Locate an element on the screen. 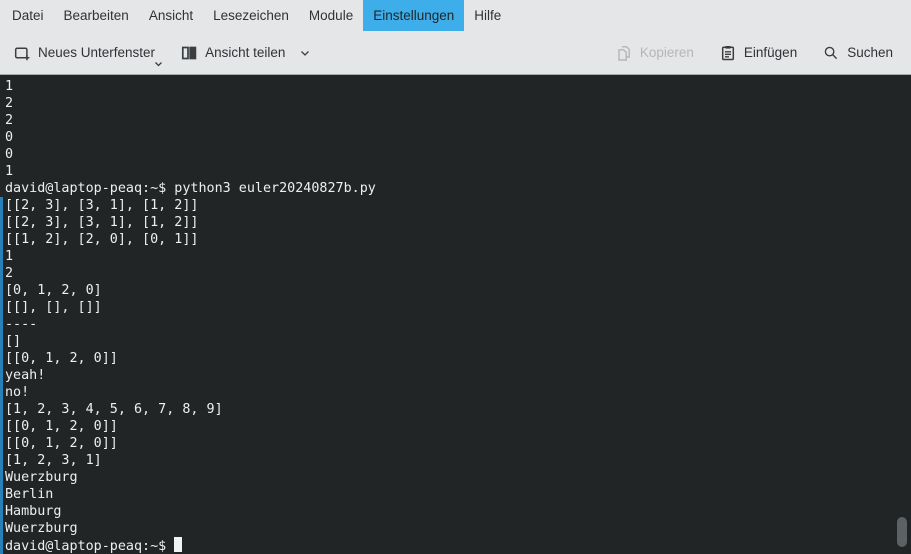  paste-label: Einfügen is located at coordinates (770, 52).